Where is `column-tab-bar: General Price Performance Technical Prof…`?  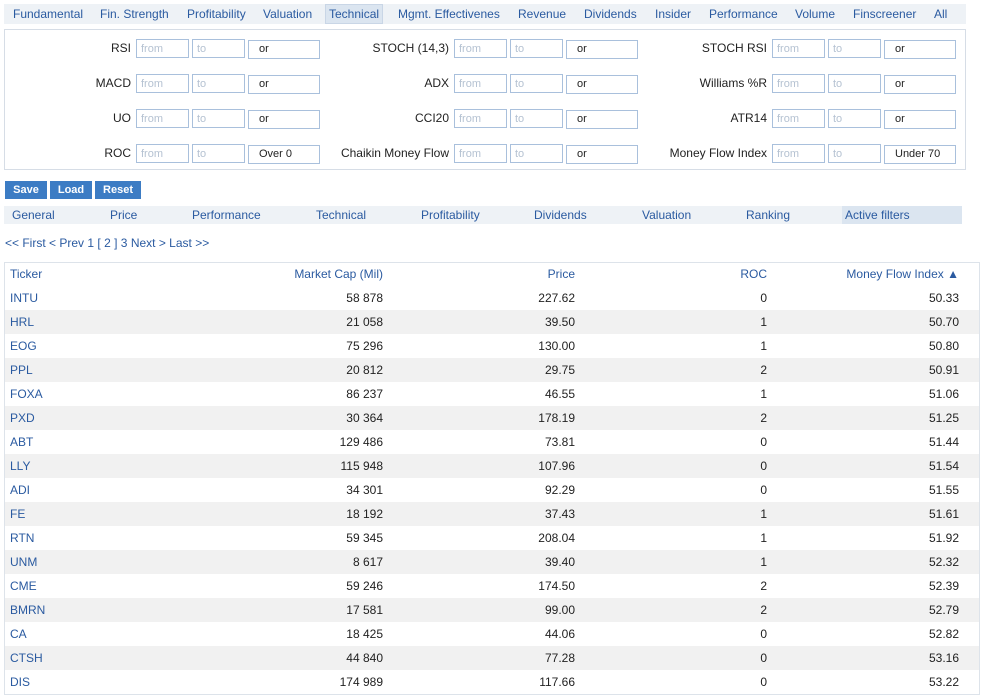 column-tab-bar: General Price Performance Technical Prof… is located at coordinates (483, 215).